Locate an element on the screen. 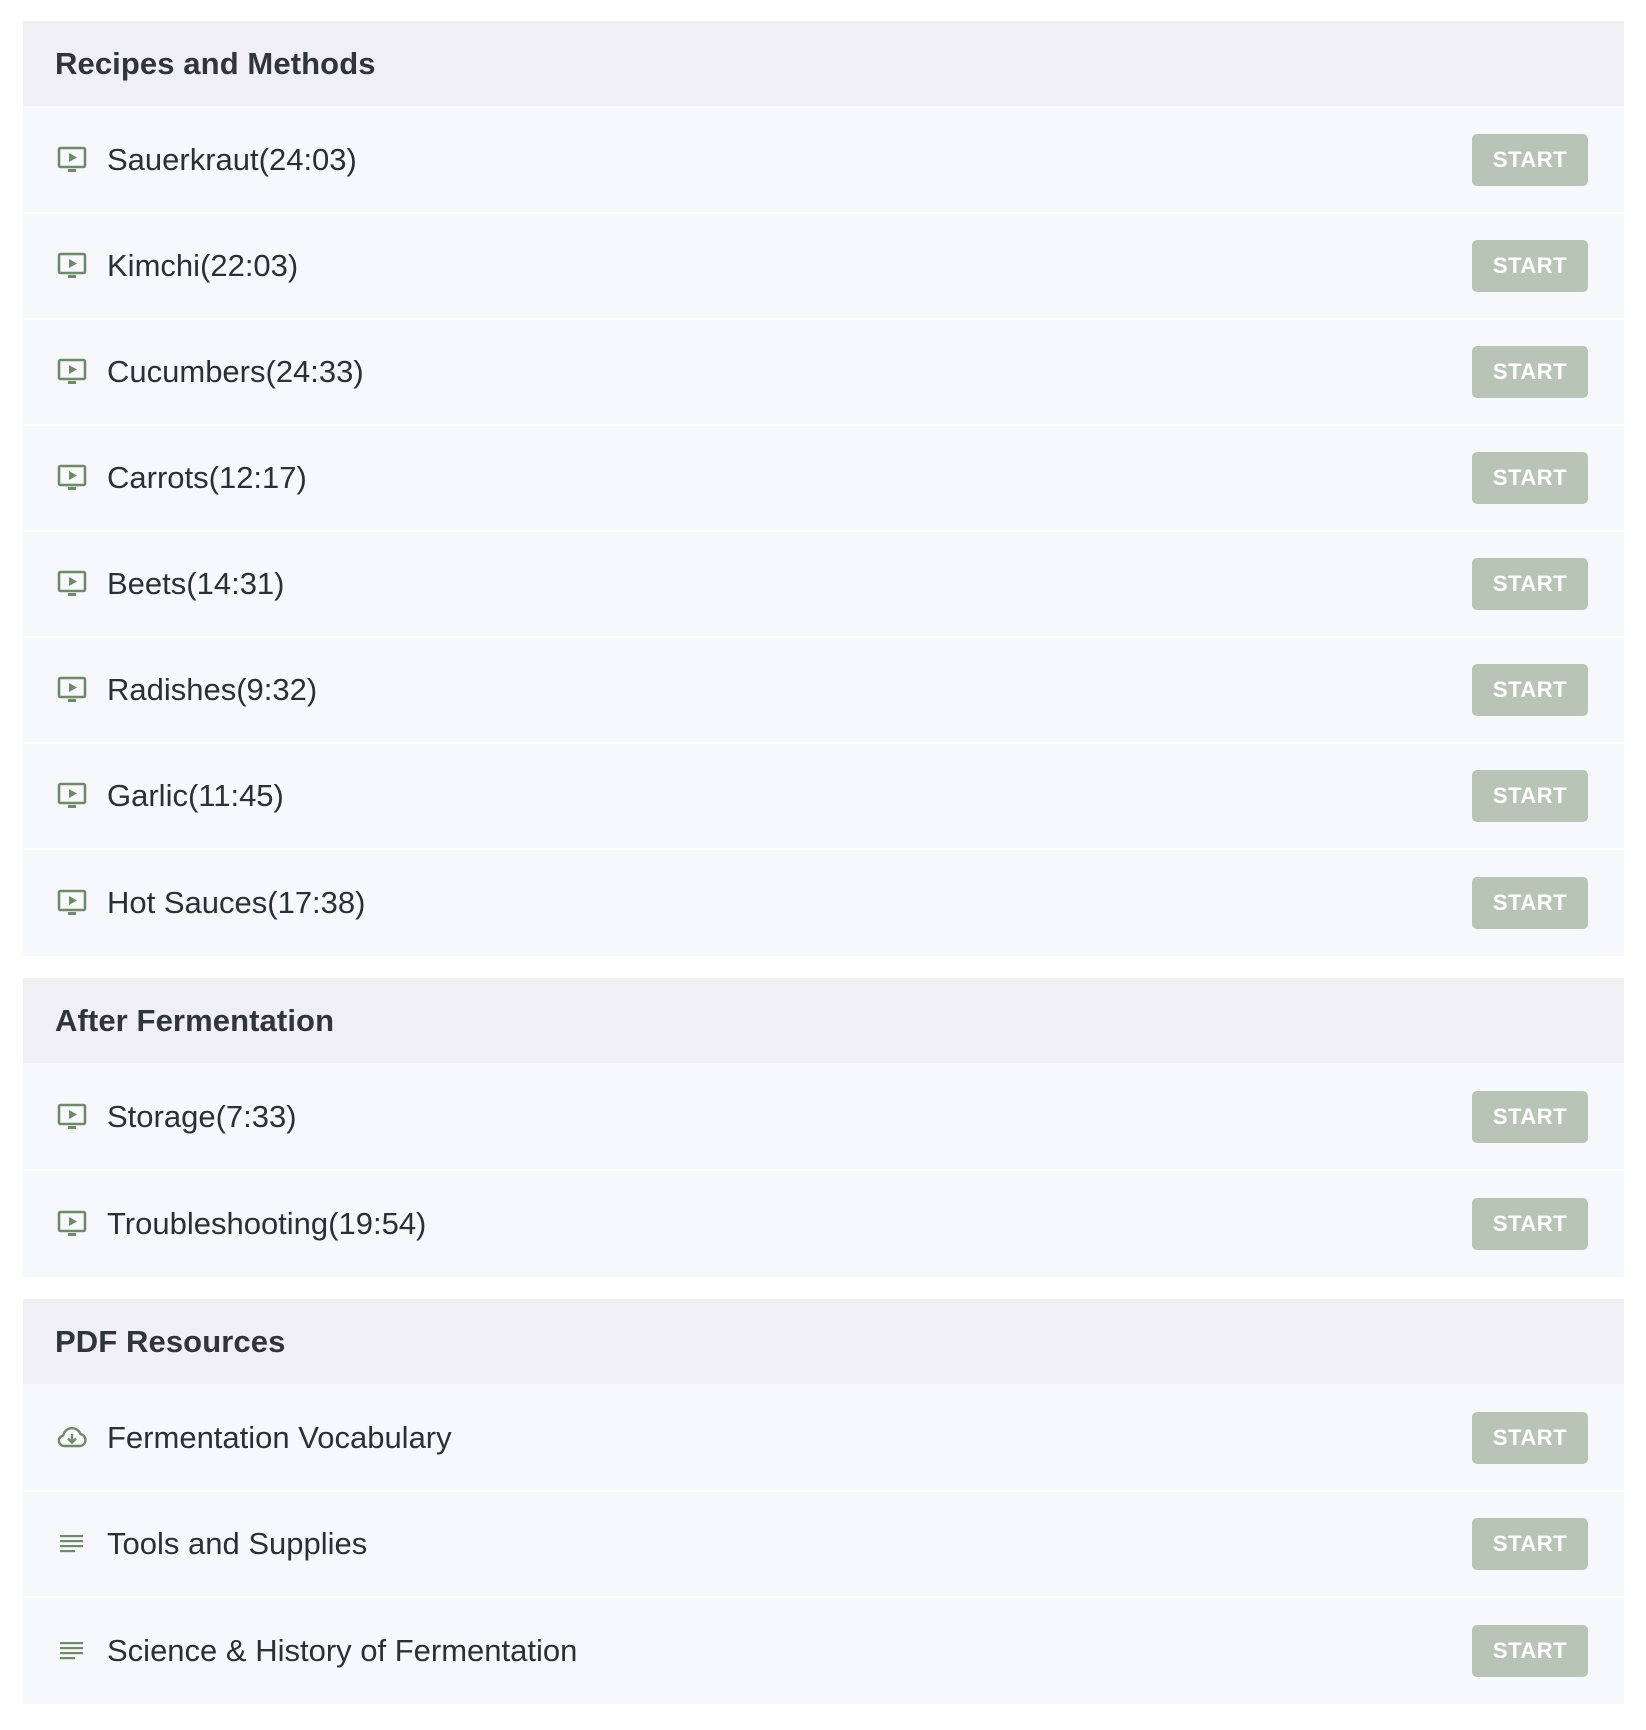 This screenshot has height=1730, width=1646. lesson-row: Science & History of Fermentation START is located at coordinates (823, 1651).